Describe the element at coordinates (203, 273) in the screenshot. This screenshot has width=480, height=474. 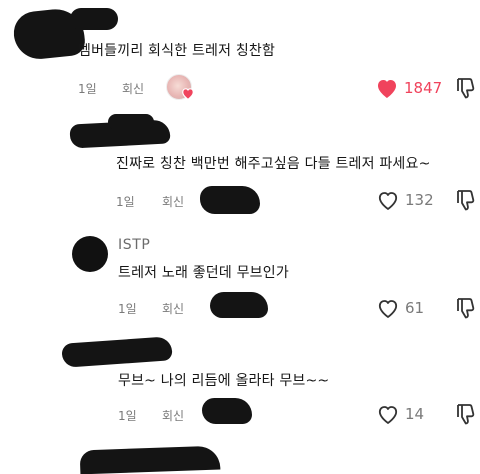
I see `comment-text: 트레저 노래 좋던데 무브인가` at that location.